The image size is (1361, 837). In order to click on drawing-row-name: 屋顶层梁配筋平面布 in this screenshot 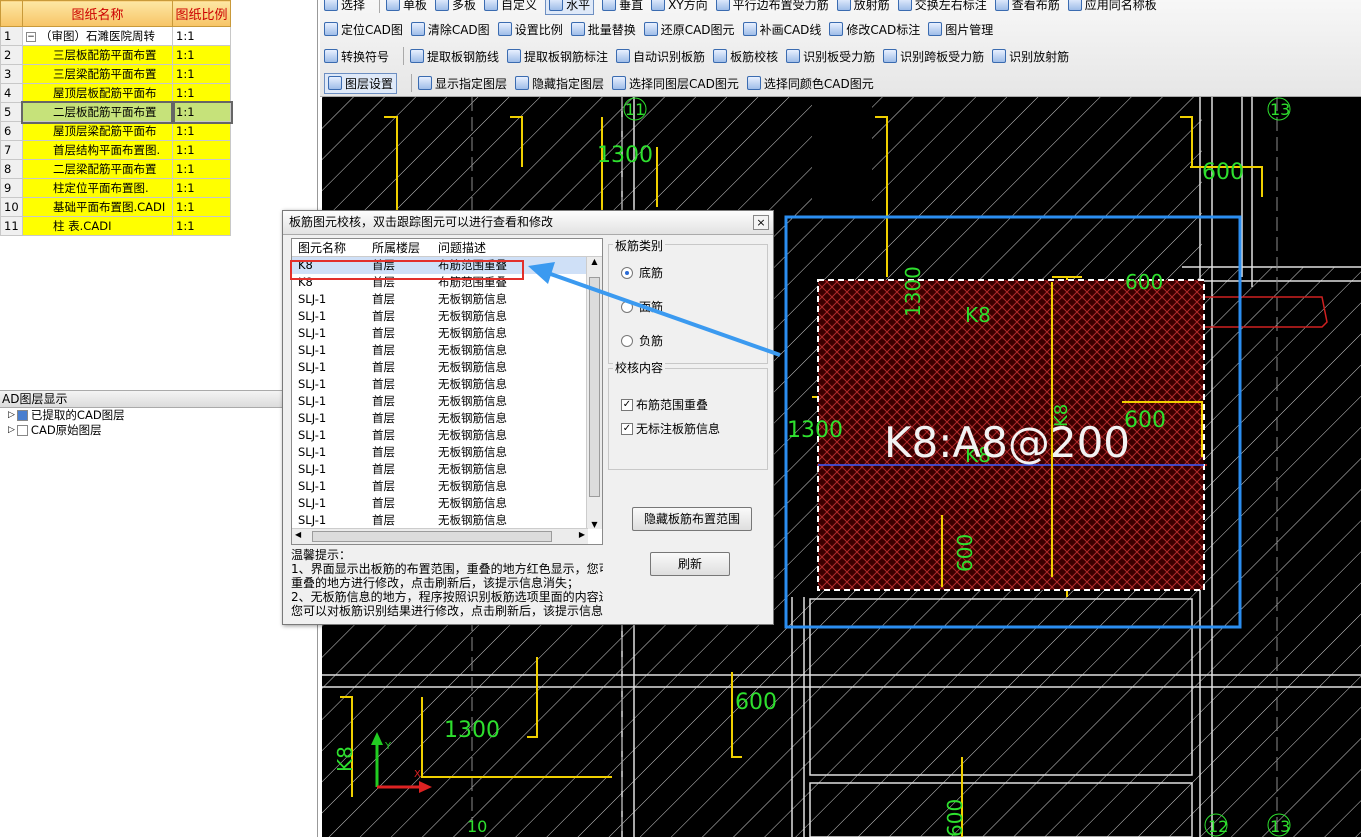, I will do `click(97, 131)`.